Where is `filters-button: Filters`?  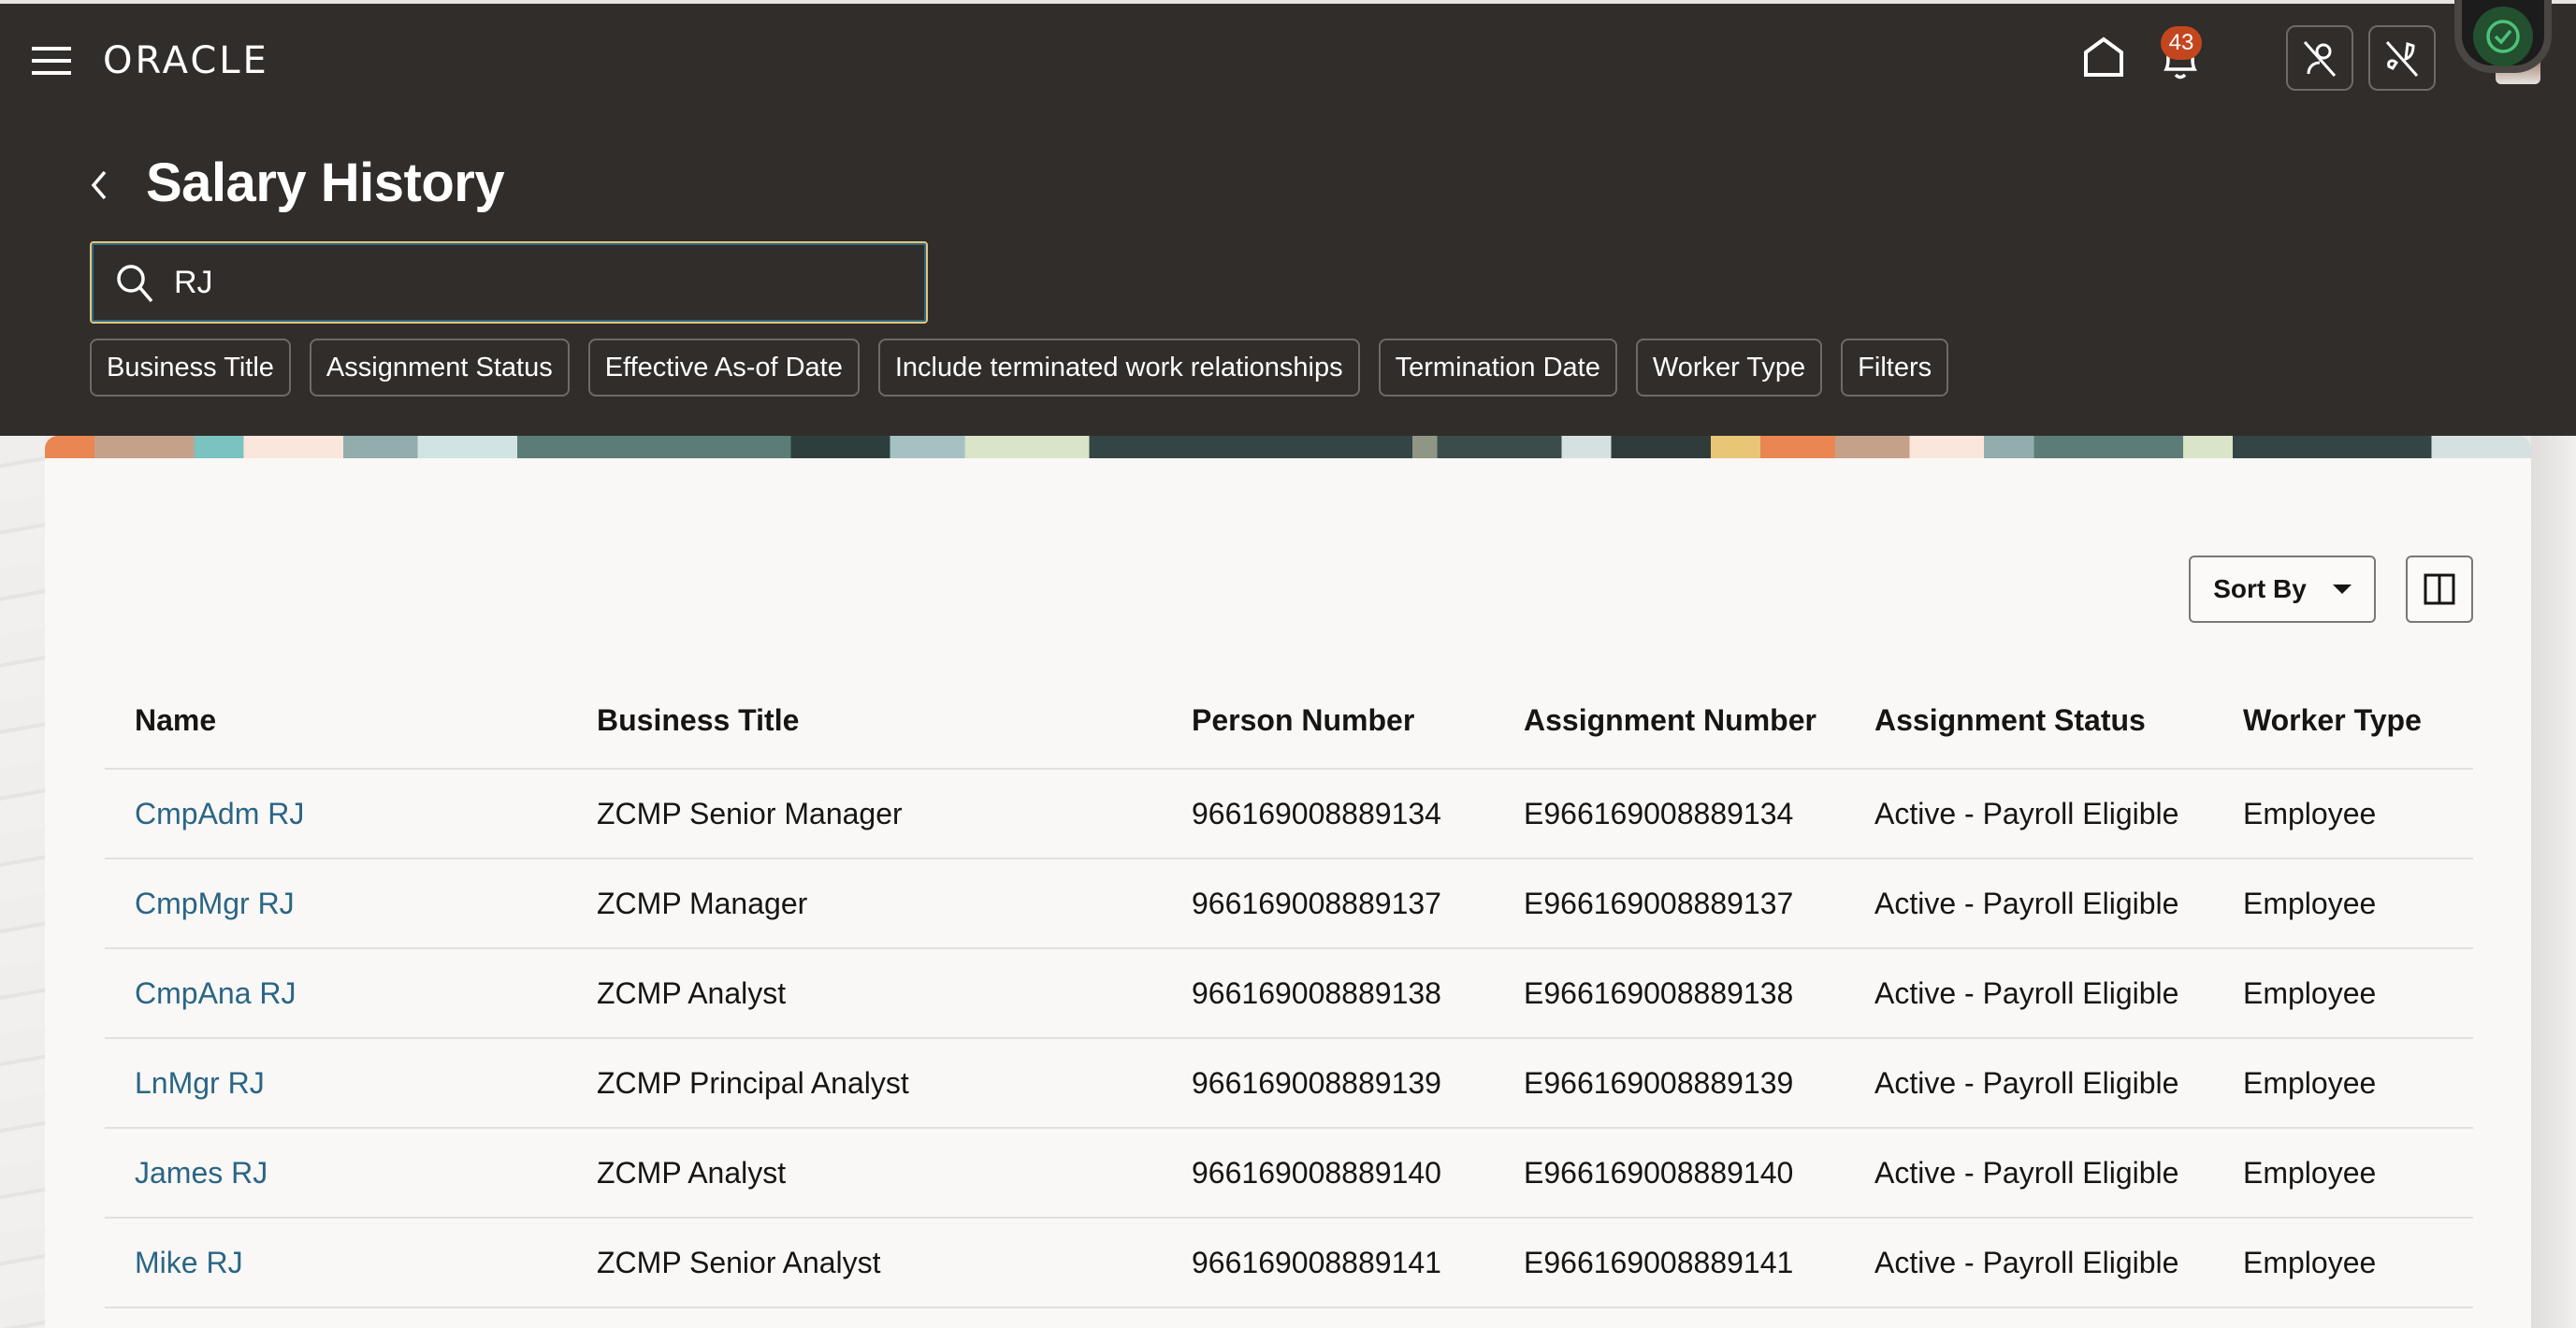 filters-button: Filters is located at coordinates (1895, 368).